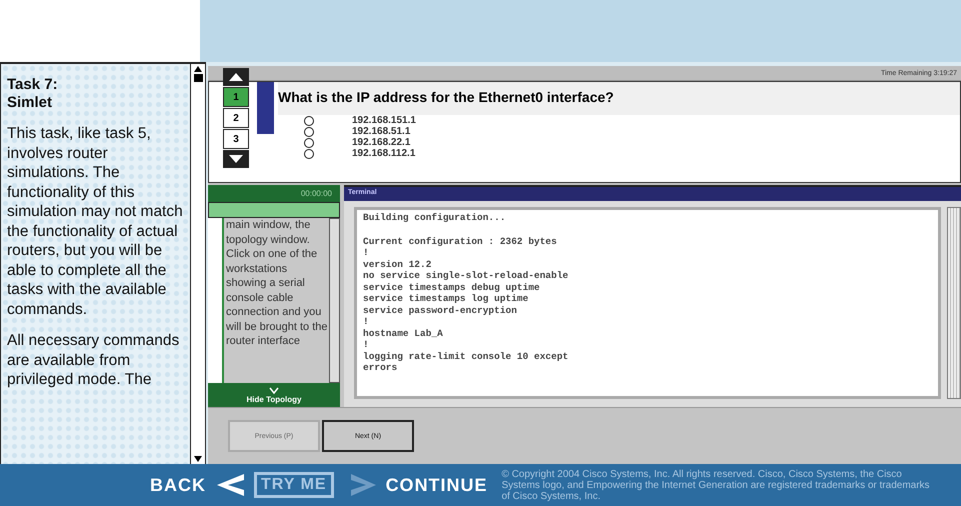 This screenshot has width=961, height=506. I want to click on scroll-thumb, so click(198, 78).